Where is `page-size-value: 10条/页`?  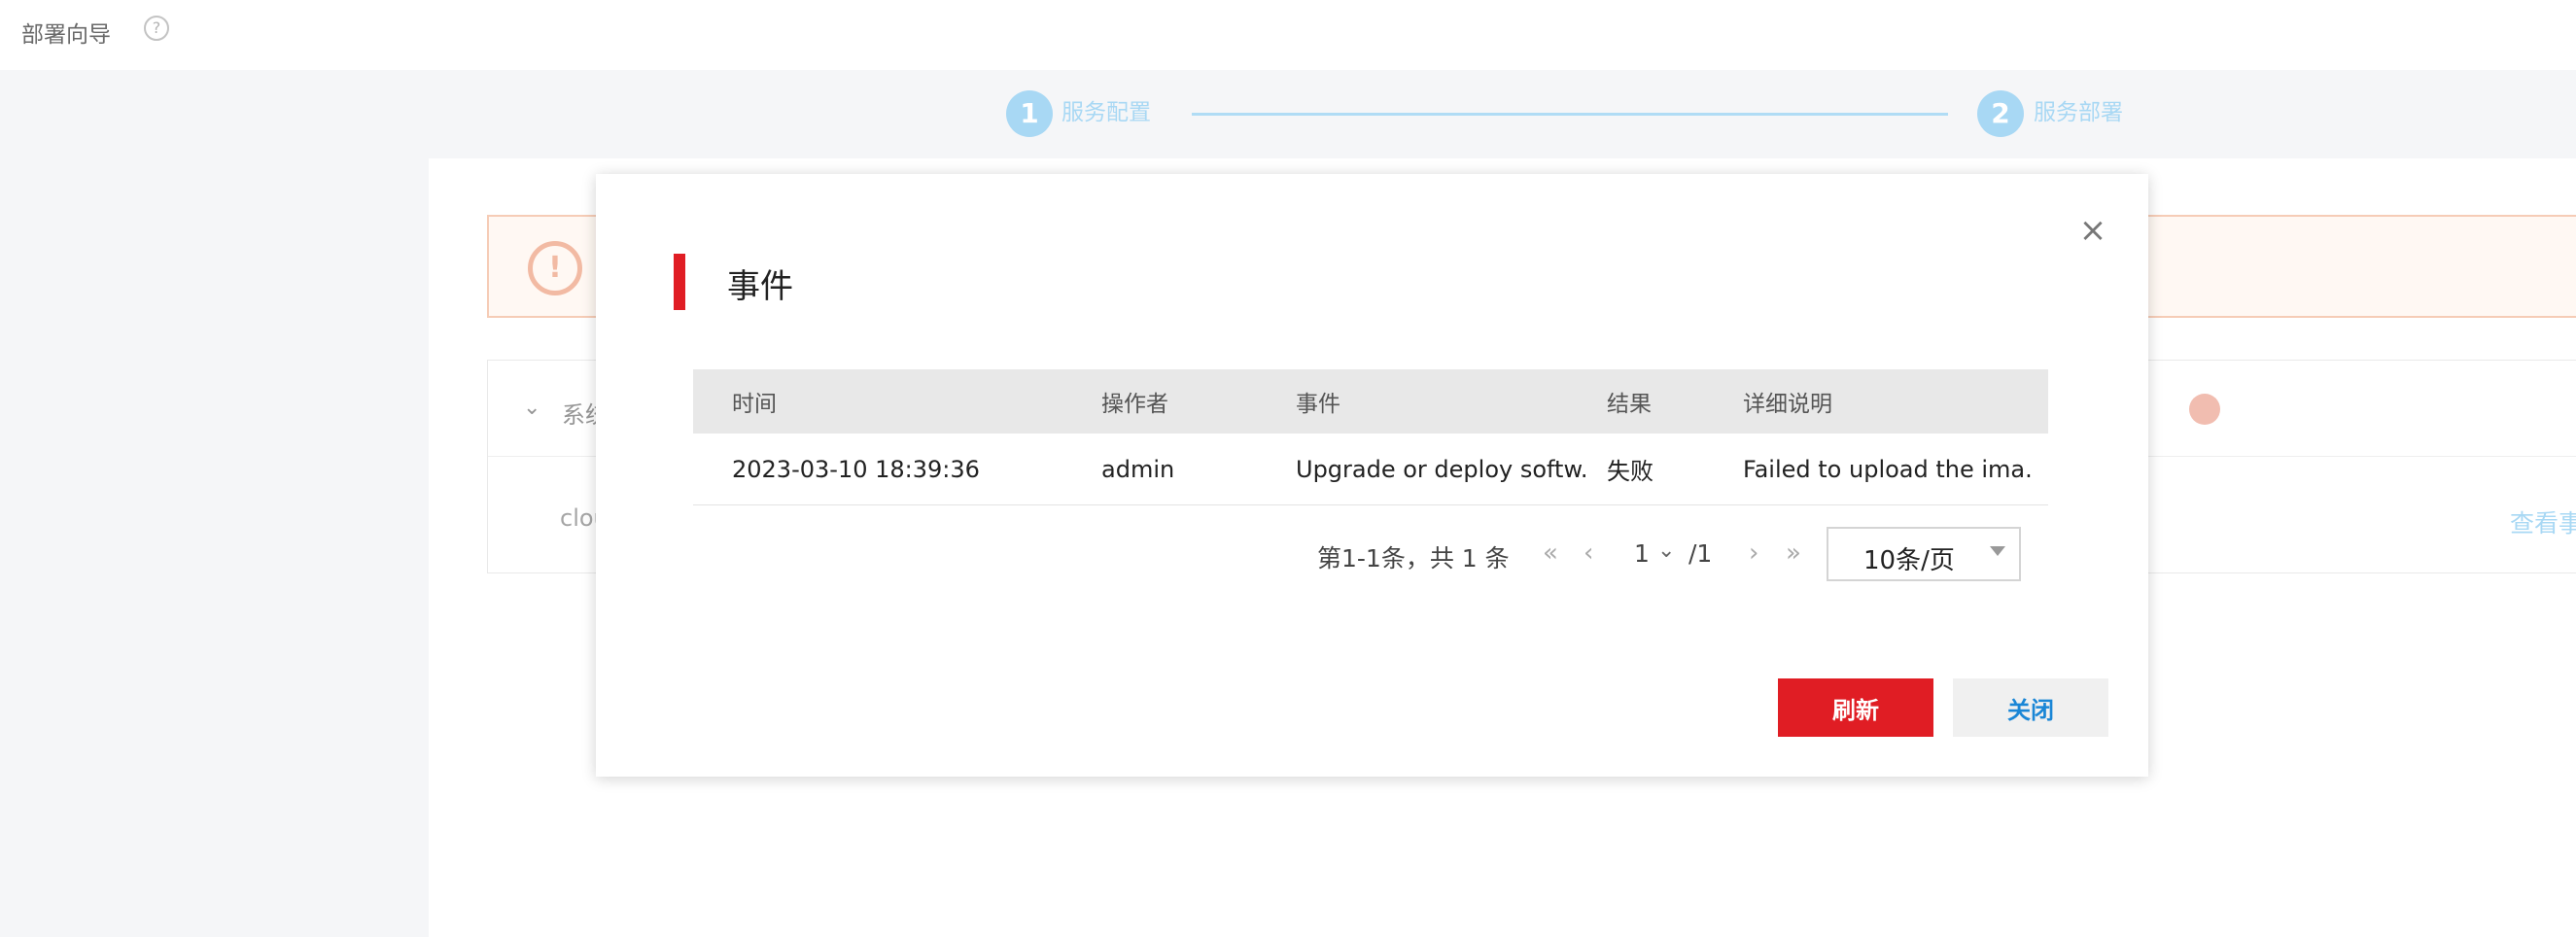 page-size-value: 10条/页 is located at coordinates (1909, 560).